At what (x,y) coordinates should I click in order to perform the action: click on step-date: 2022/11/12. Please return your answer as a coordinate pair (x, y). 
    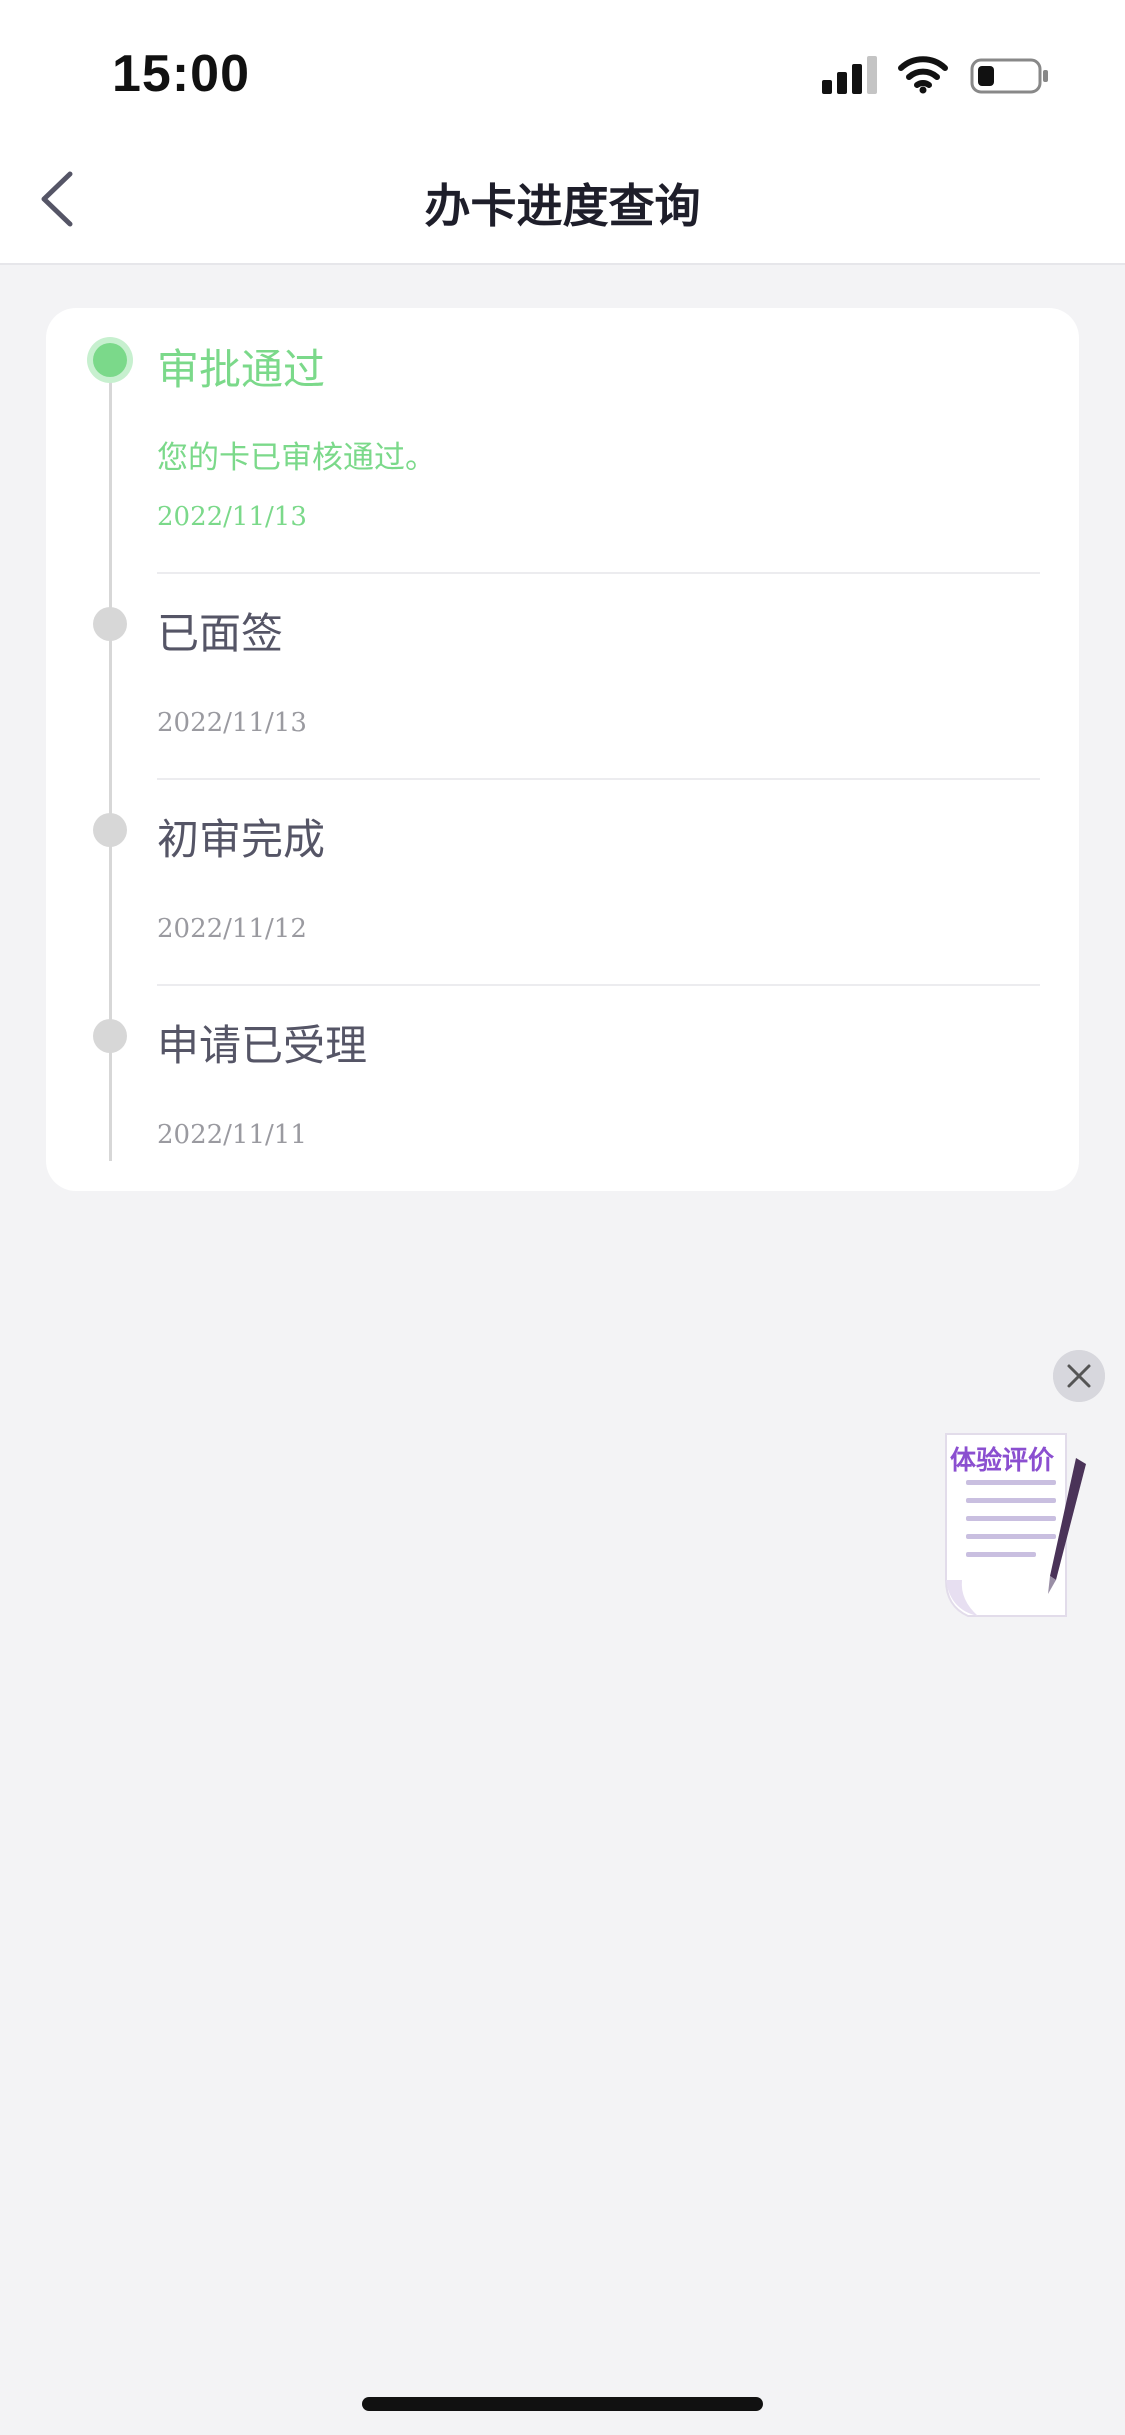
    Looking at the image, I should click on (232, 929).